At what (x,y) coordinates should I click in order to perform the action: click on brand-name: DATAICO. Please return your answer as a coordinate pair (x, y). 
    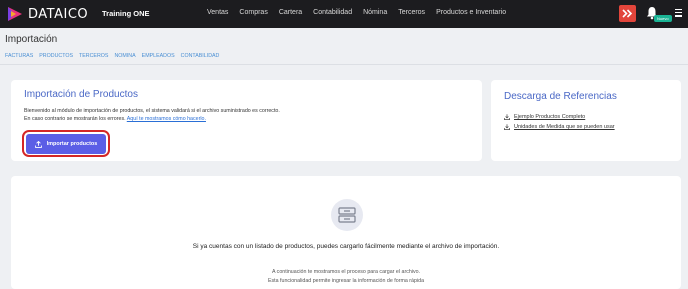
    Looking at the image, I should click on (58, 14).